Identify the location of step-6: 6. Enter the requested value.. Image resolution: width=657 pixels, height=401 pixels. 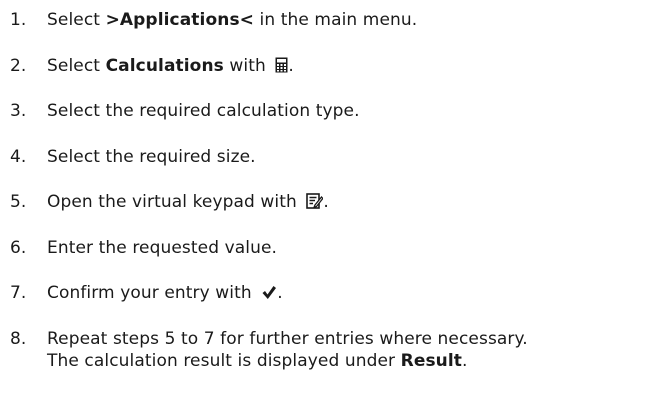
(328, 248).